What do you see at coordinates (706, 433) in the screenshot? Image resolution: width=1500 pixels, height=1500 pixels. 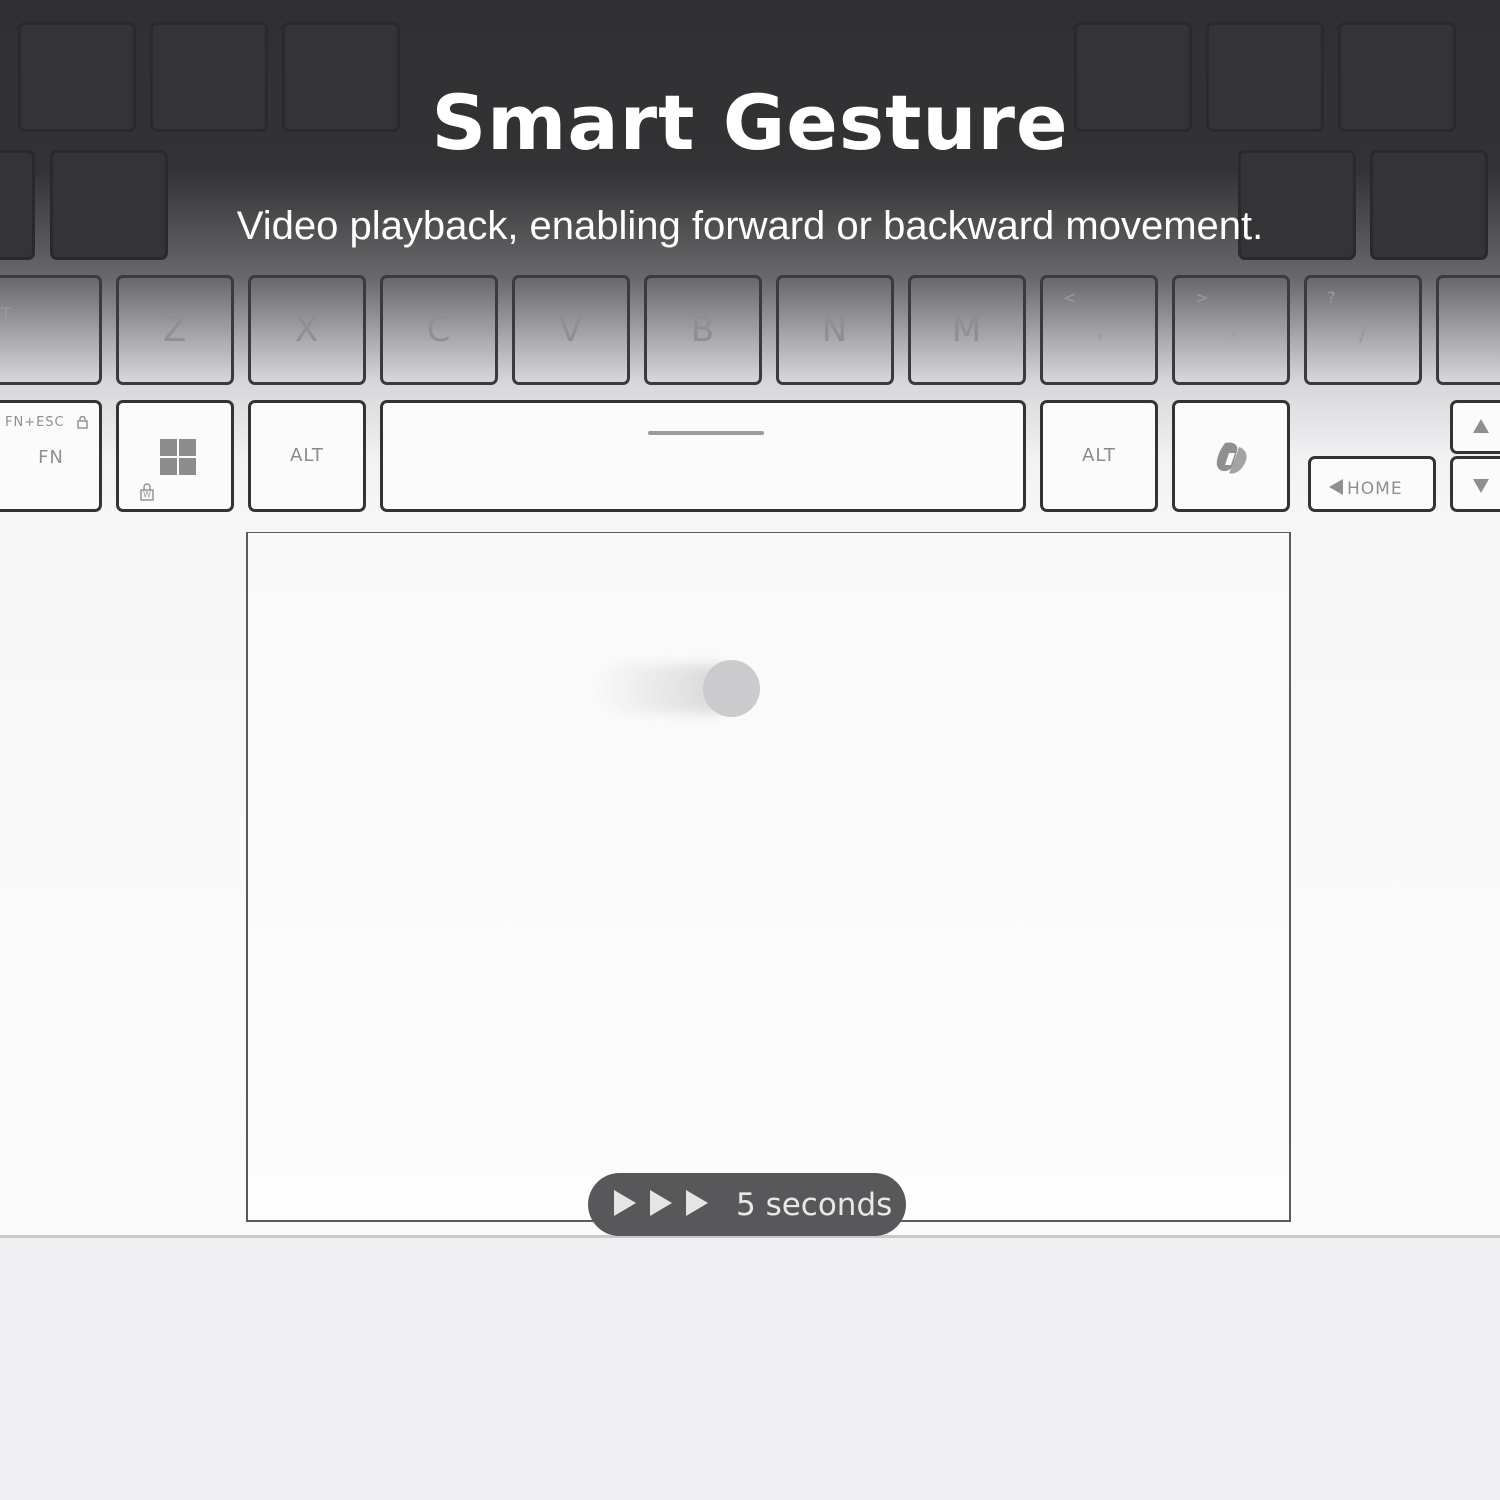 I see `spacebar-ridge` at bounding box center [706, 433].